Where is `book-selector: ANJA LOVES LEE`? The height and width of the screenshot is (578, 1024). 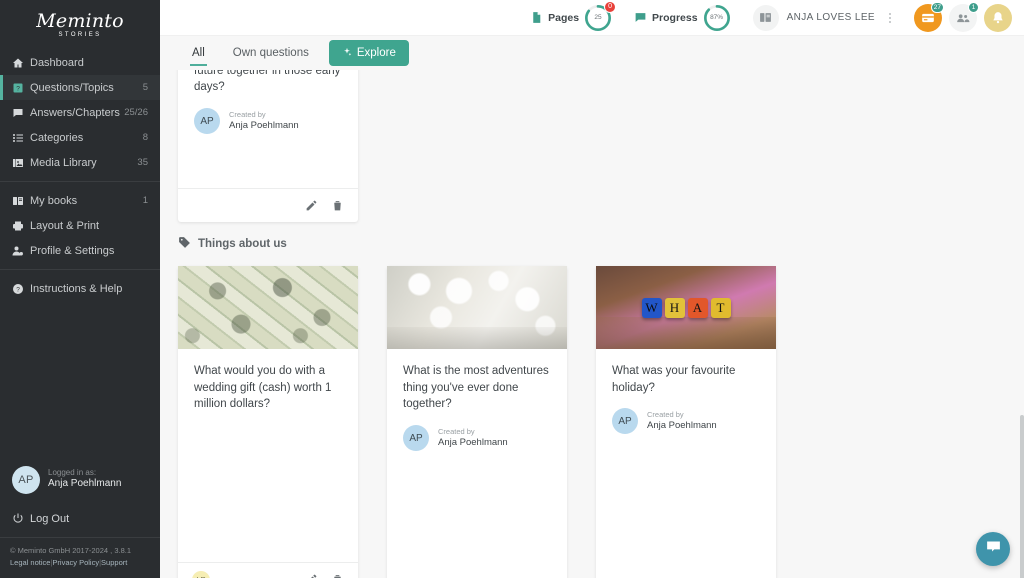 book-selector: ANJA LOVES LEE is located at coordinates (824, 17).